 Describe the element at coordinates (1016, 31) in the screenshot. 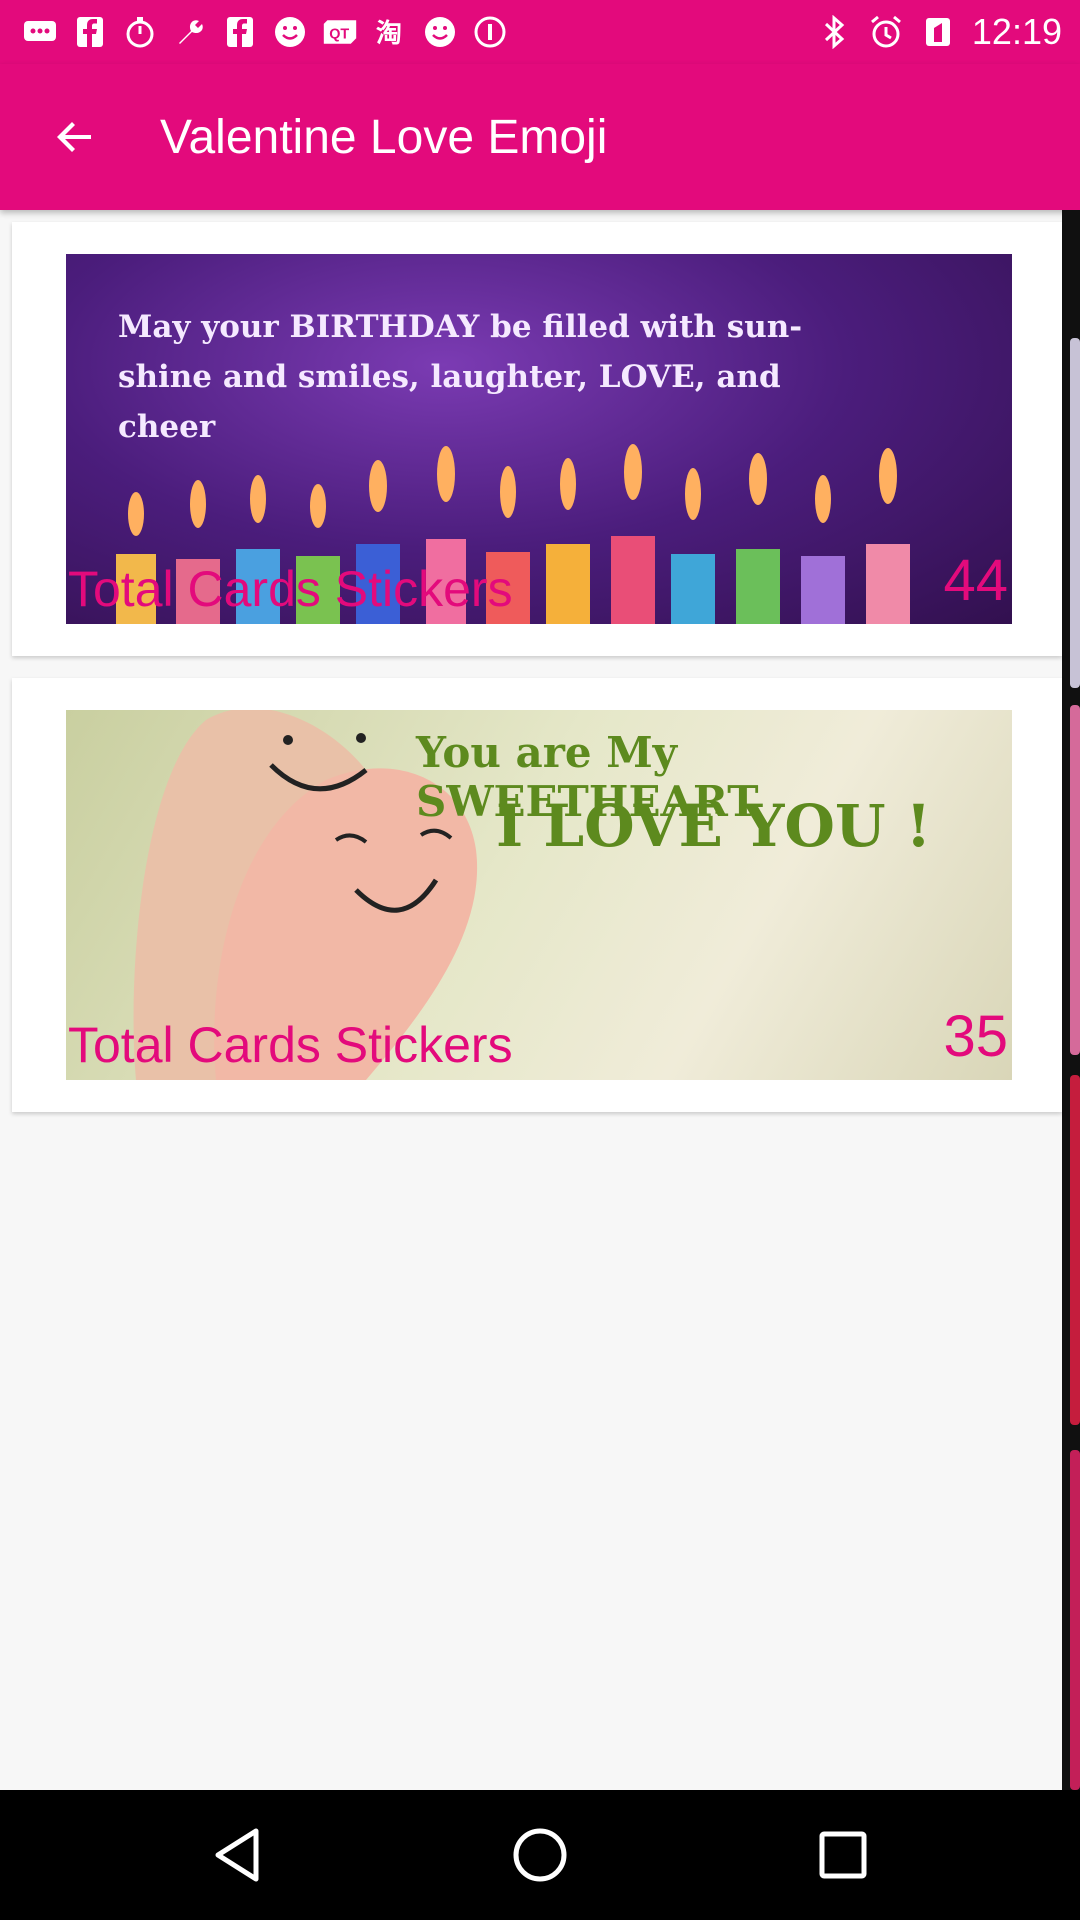

I see `clock: 12:19` at that location.